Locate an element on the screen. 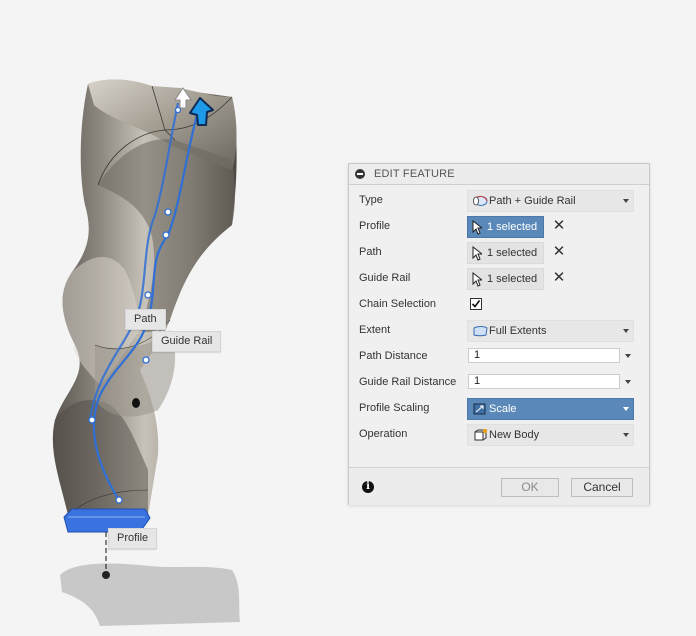  chain-selection-checkbox is located at coordinates (476, 304).